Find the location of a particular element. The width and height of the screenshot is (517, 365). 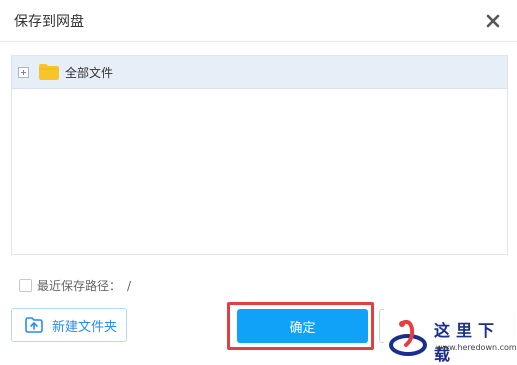

plus-box-icon is located at coordinates (23, 72).